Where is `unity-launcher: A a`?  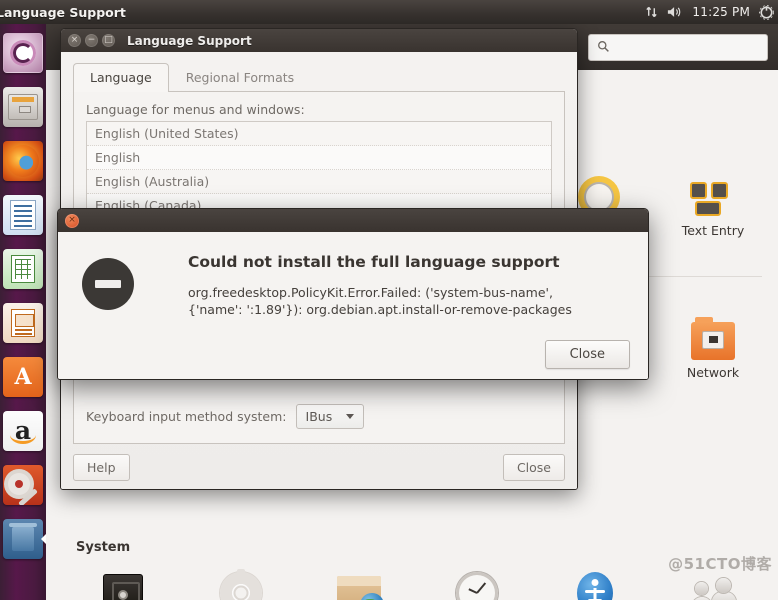 unity-launcher: A a is located at coordinates (23, 312).